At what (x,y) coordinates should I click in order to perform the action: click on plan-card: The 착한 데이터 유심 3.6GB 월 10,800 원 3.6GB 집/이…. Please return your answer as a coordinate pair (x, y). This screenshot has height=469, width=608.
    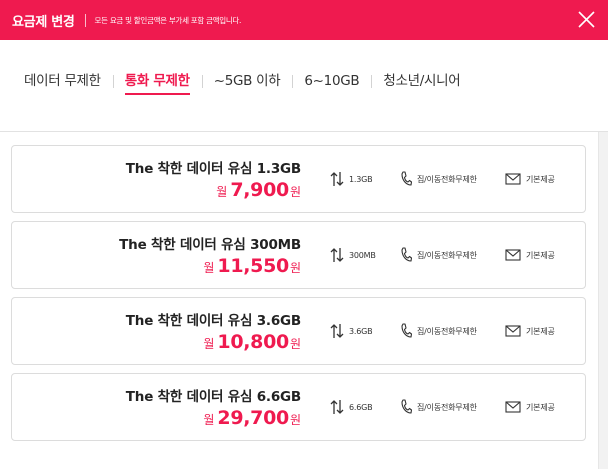
    Looking at the image, I should click on (298, 331).